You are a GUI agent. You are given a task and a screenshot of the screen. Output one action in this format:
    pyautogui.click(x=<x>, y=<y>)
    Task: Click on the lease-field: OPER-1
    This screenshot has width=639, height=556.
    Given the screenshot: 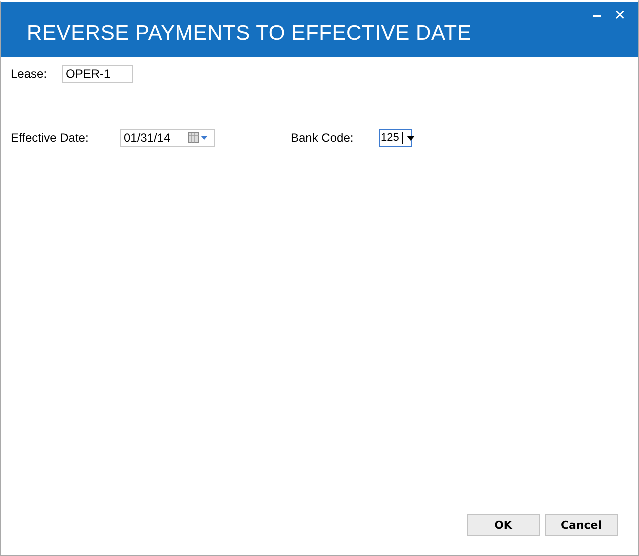 What is the action you would take?
    pyautogui.click(x=98, y=74)
    